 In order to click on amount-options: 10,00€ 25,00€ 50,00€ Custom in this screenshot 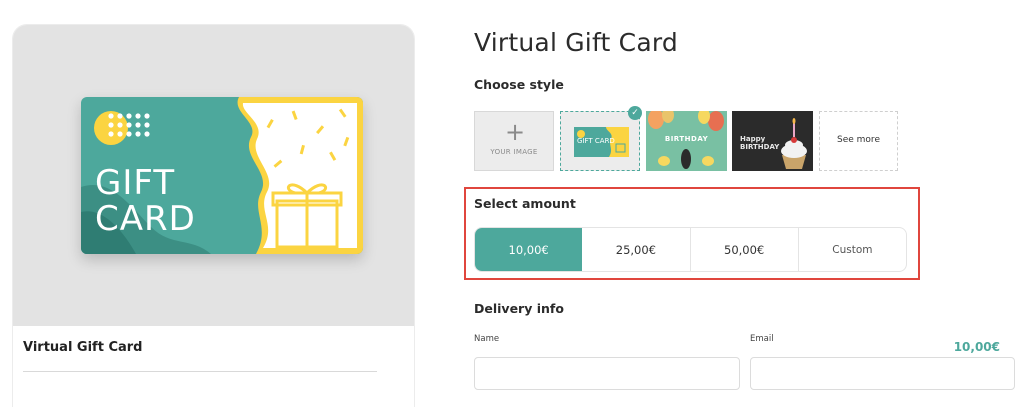, I will do `click(690, 249)`.